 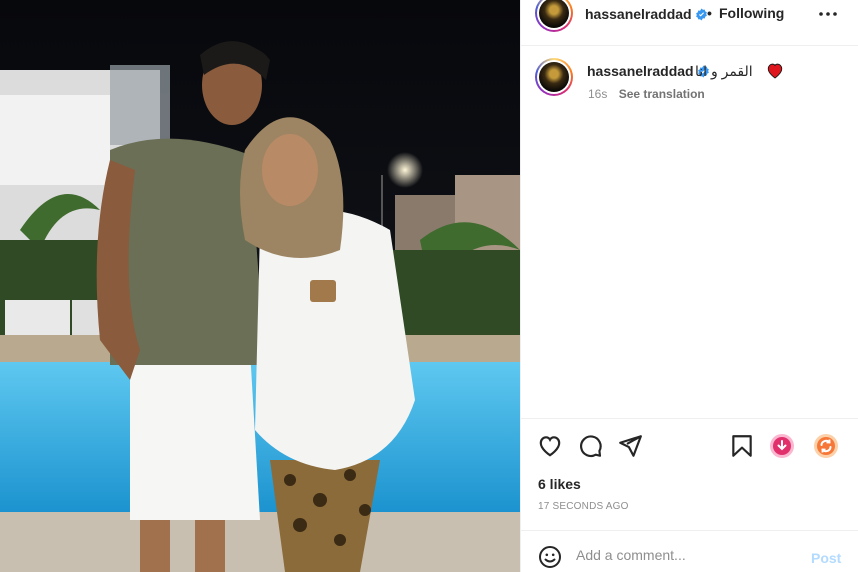 I want to click on caption-author-username: hassanelraddad, so click(x=648, y=71).